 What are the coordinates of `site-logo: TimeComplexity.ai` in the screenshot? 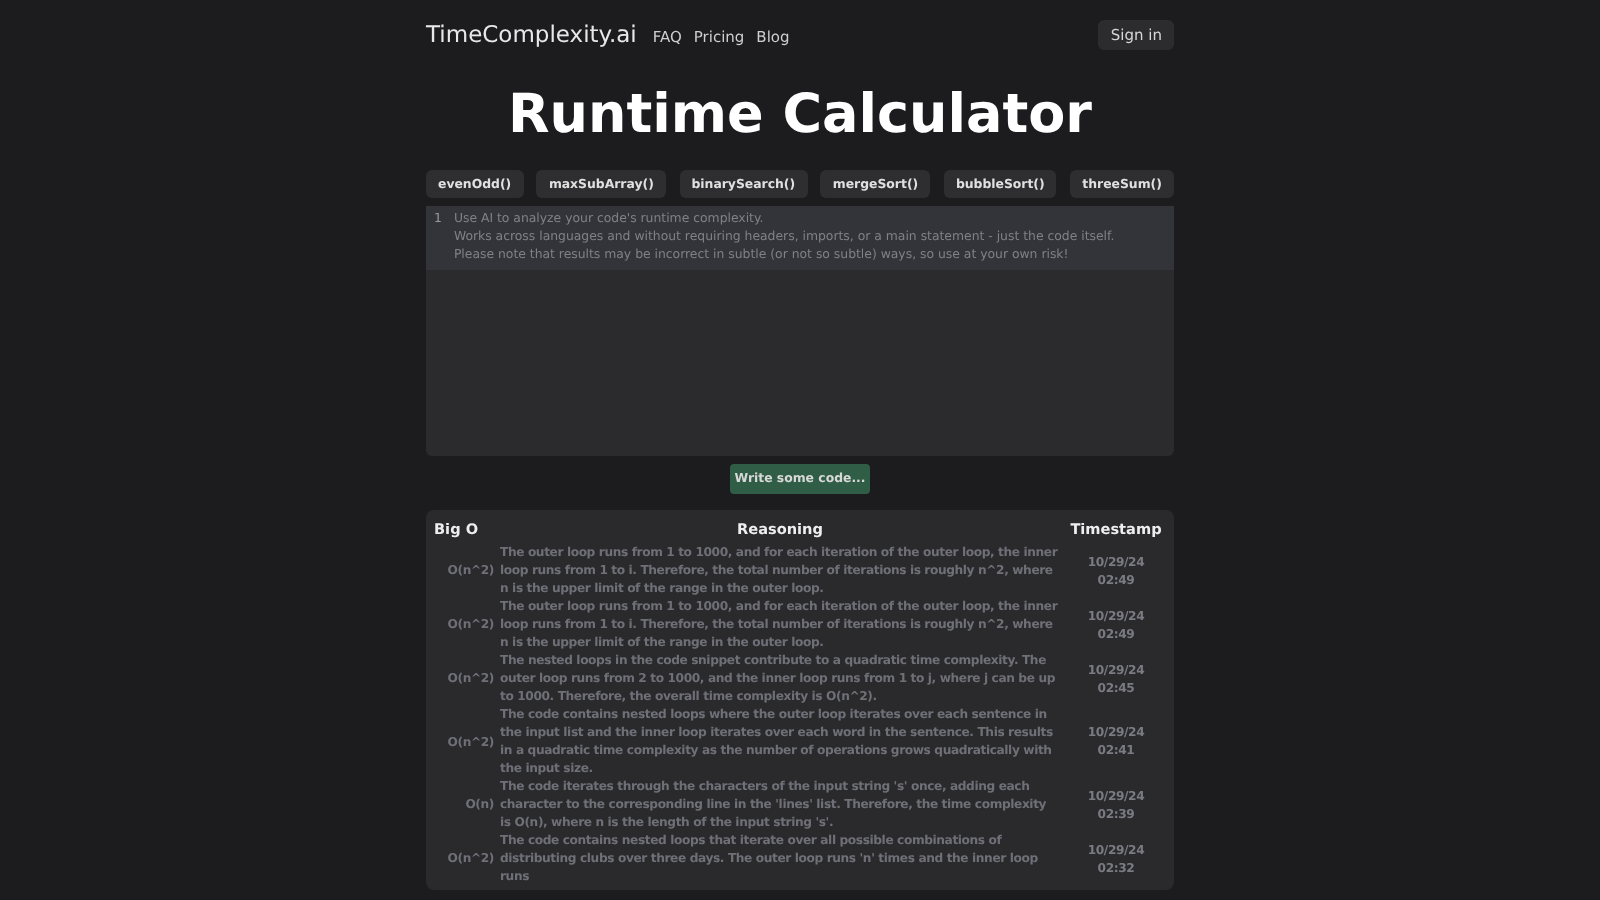 It's located at (531, 34).